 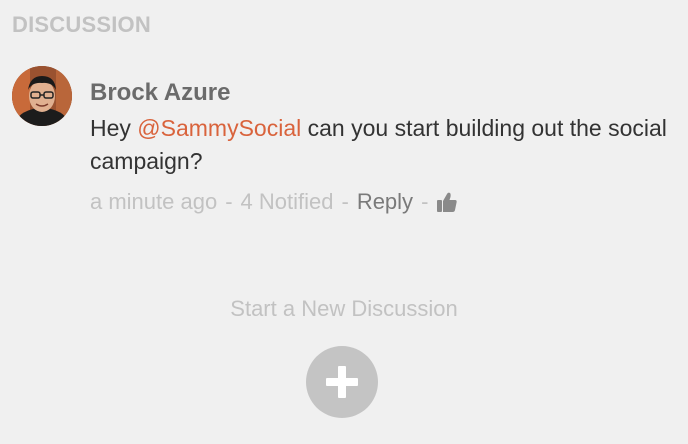 I want to click on comment-text-prefix: Hey, so click(x=114, y=128).